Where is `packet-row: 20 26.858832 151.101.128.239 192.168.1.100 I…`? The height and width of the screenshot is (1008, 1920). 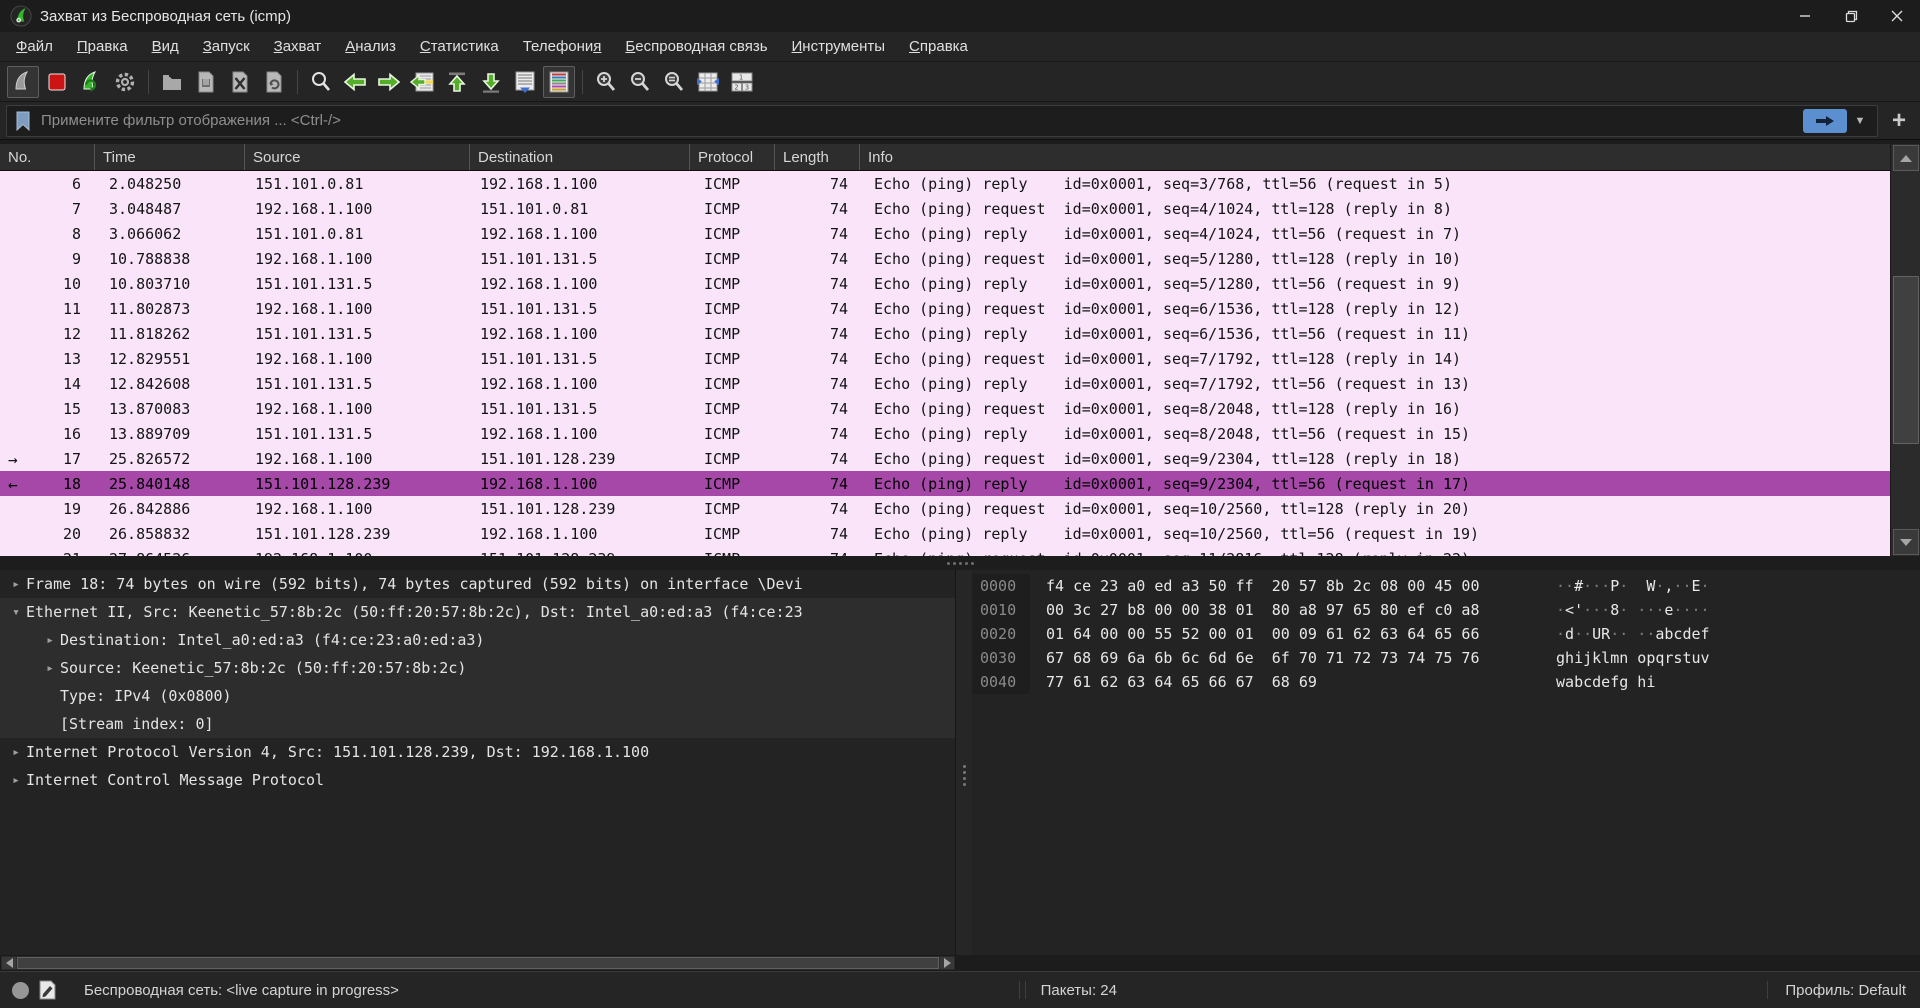 packet-row: 20 26.858832 151.101.128.239 192.168.1.100 I… is located at coordinates (945, 533).